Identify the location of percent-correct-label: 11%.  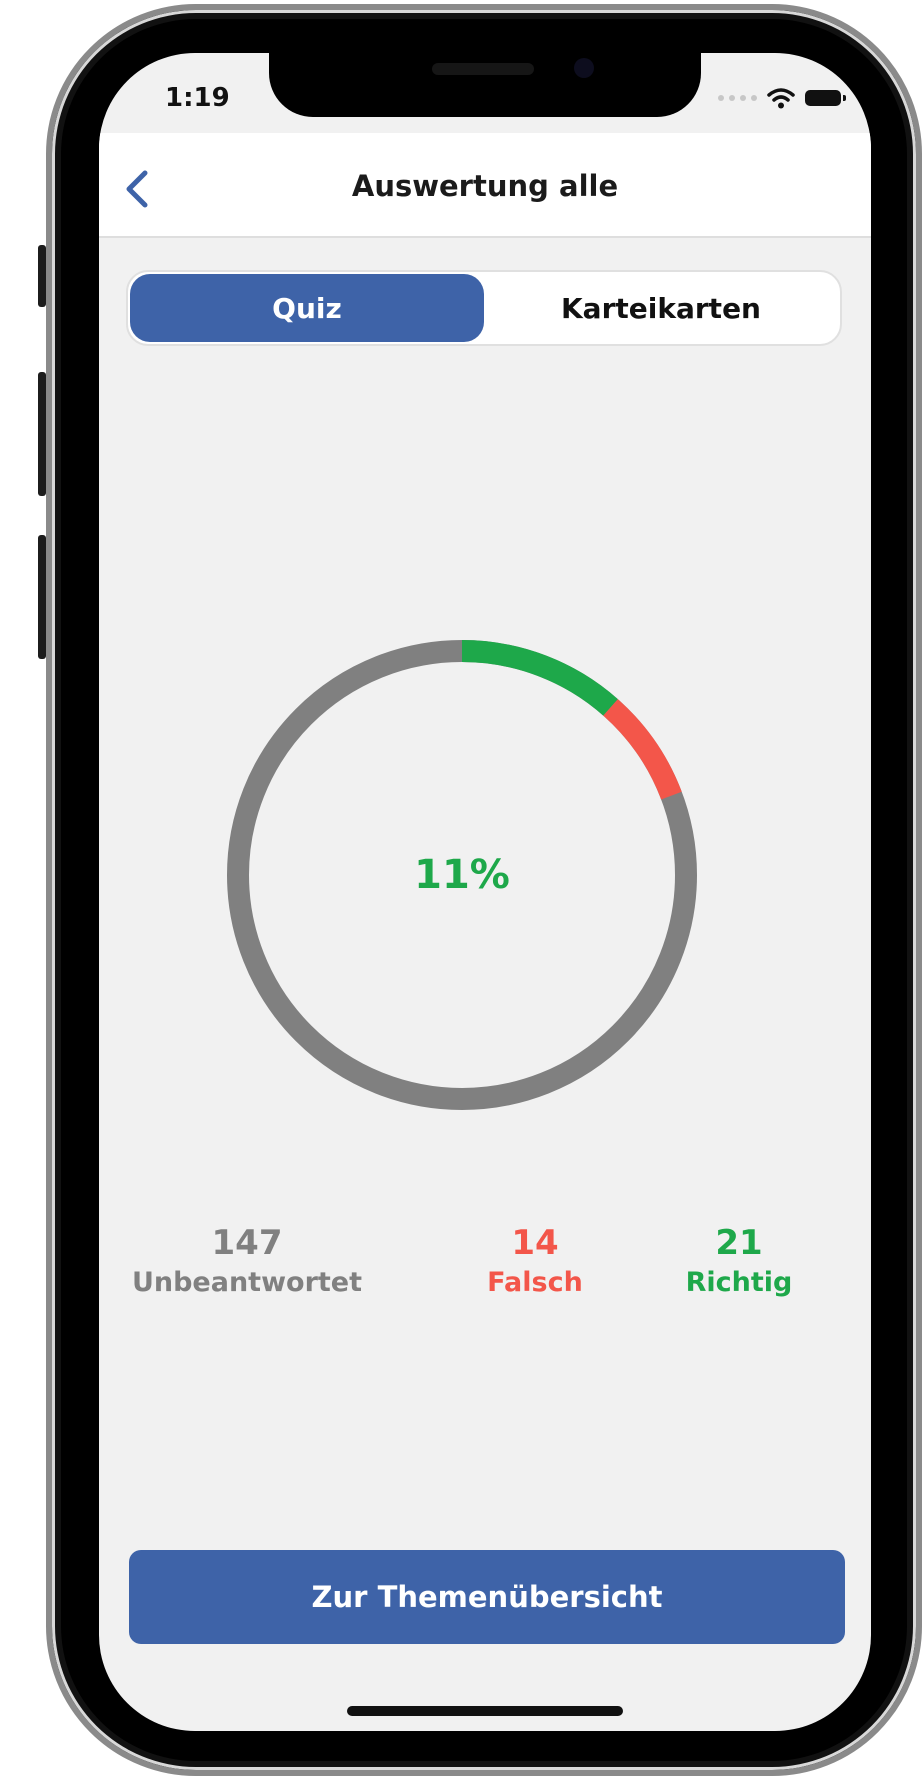
(462, 875).